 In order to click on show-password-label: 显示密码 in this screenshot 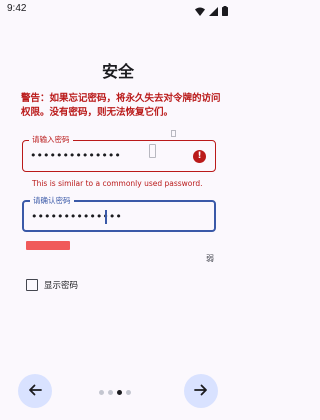, I will do `click(61, 286)`.